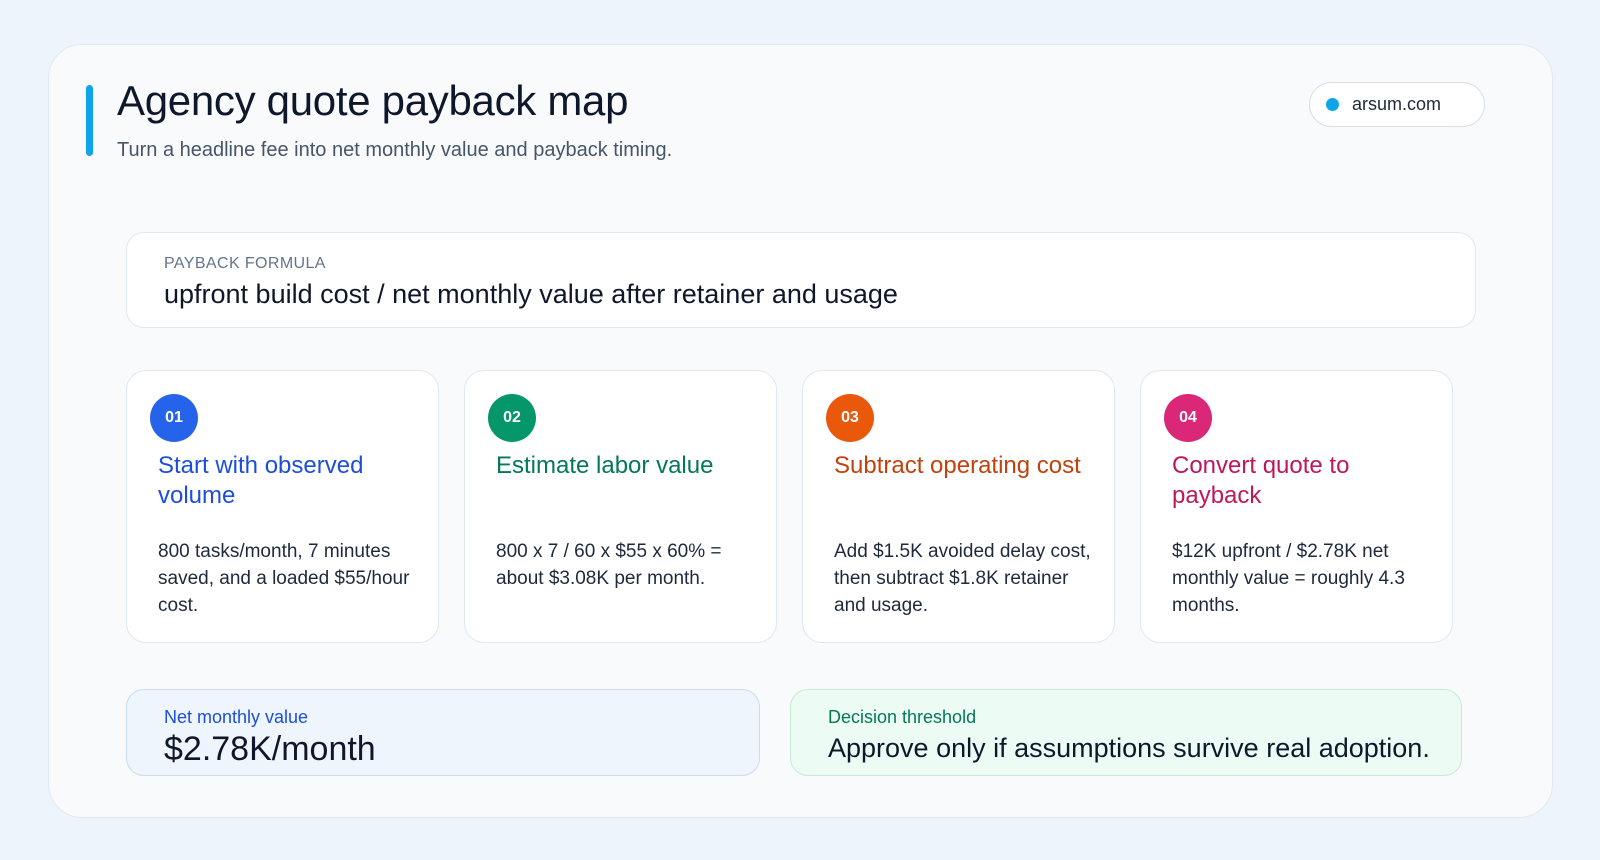  I want to click on step-number-badge: 01, so click(174, 418).